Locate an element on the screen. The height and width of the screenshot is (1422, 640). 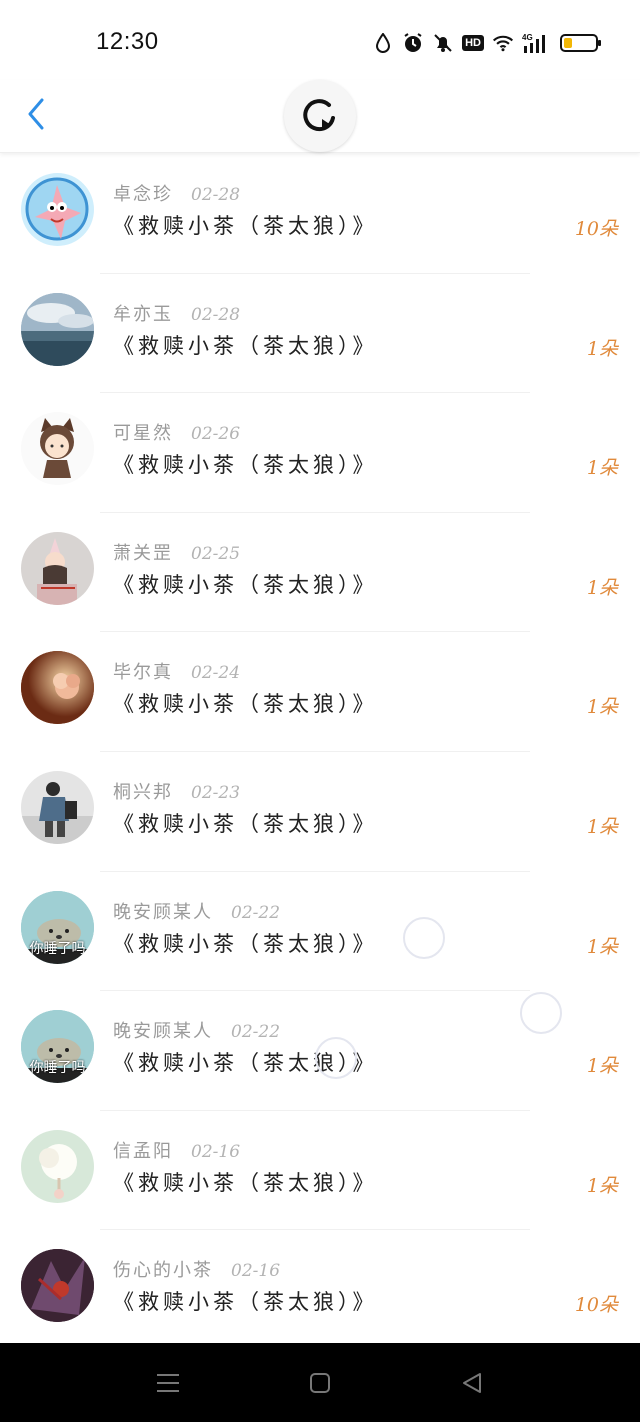
top-header is located at coordinates (320, 116).